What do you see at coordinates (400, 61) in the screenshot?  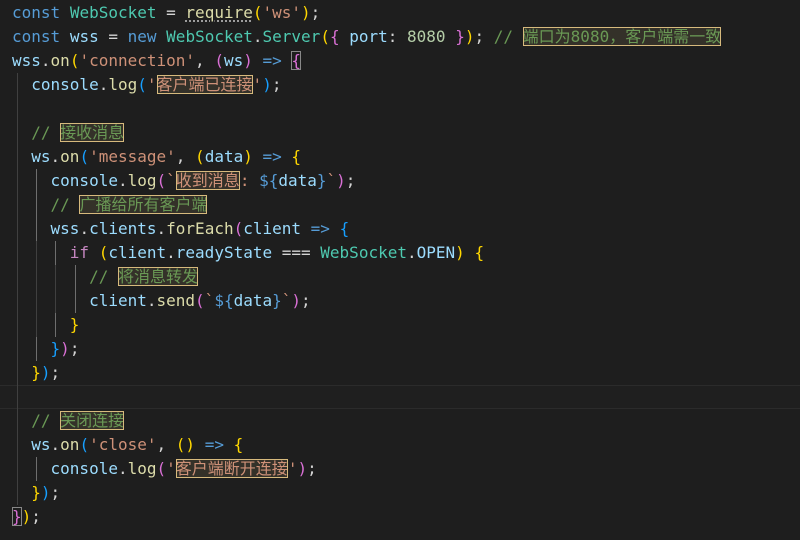 I see `code-line: wss.on('connection', (ws) => {` at bounding box center [400, 61].